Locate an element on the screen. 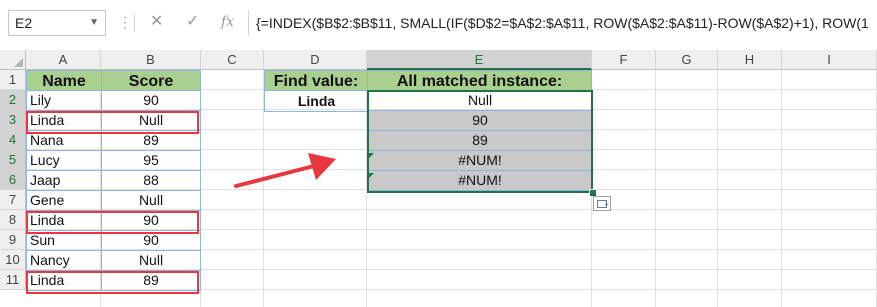  row-header-8: 8 is located at coordinates (13, 220).